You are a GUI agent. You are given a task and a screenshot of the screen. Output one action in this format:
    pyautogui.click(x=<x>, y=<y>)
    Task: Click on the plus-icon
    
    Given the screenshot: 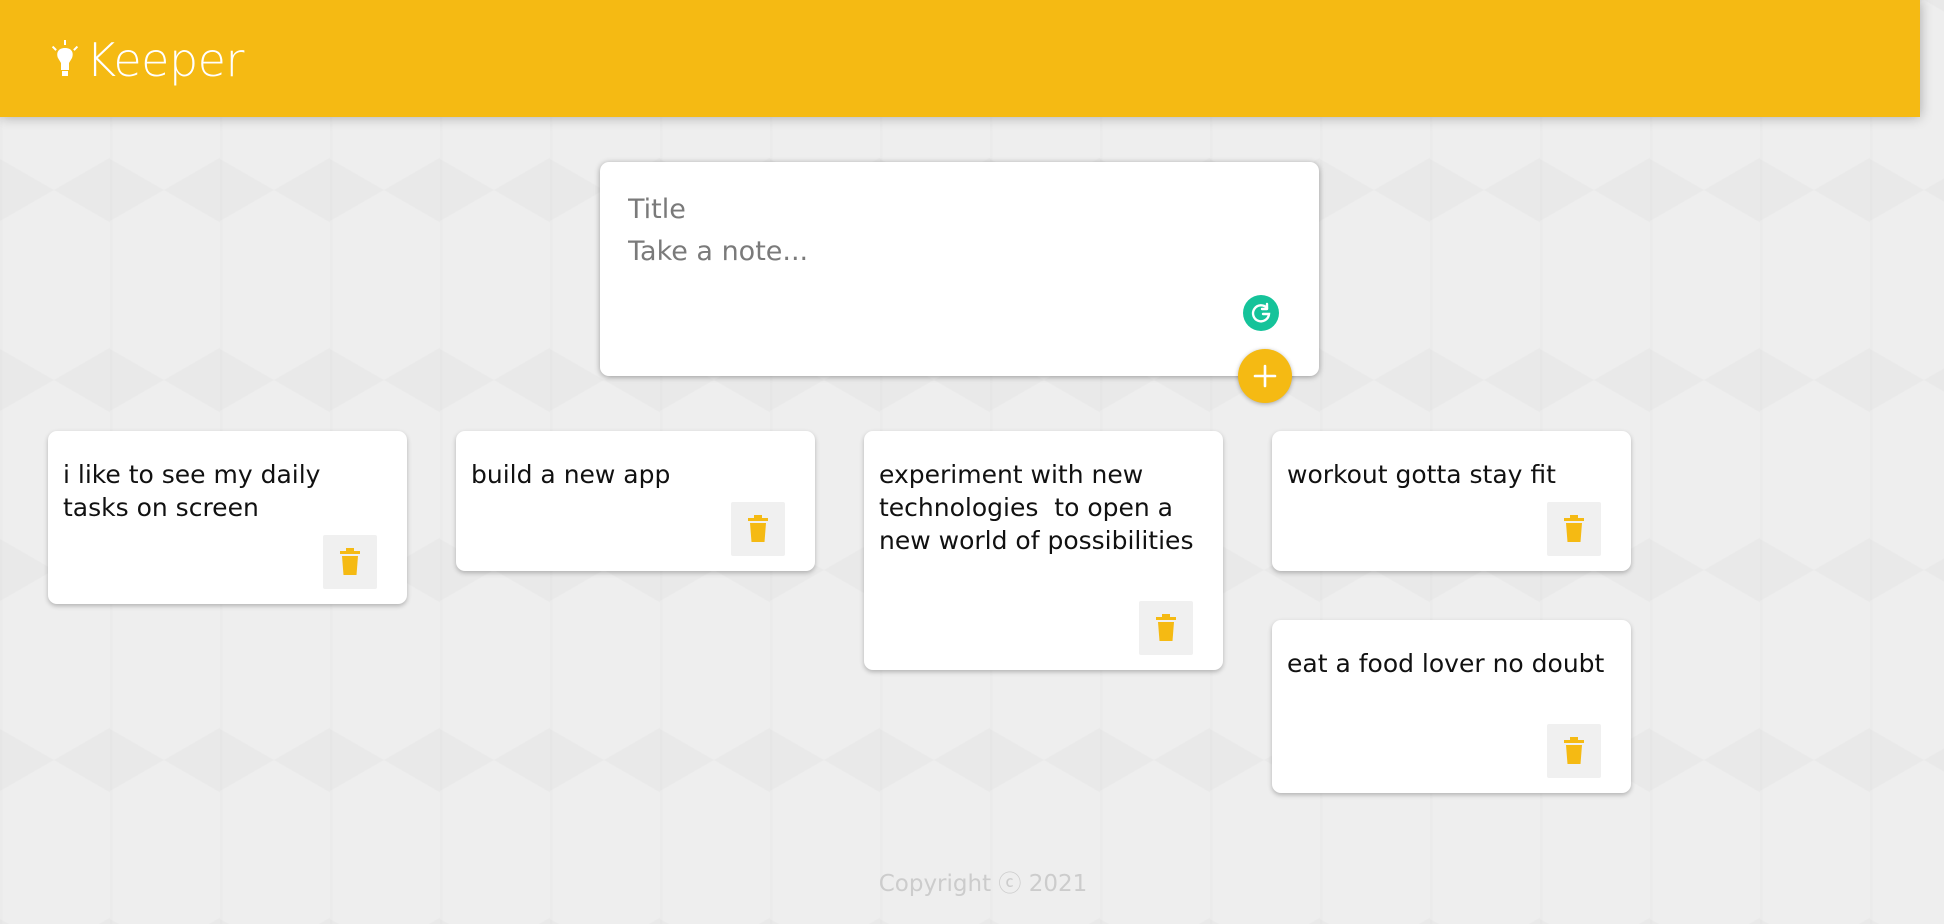 What is the action you would take?
    pyautogui.click(x=1265, y=376)
    